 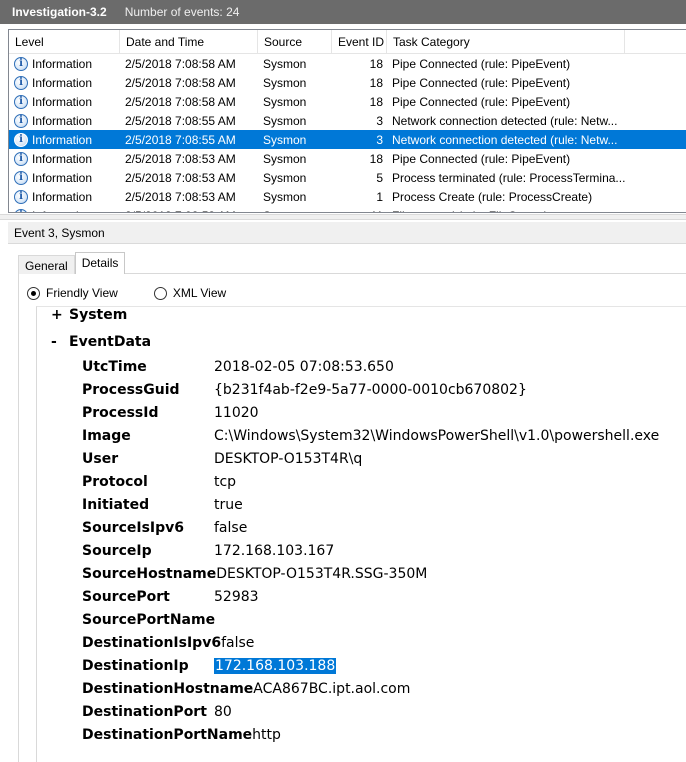 I want to click on field-key: ProcessId, so click(x=120, y=413).